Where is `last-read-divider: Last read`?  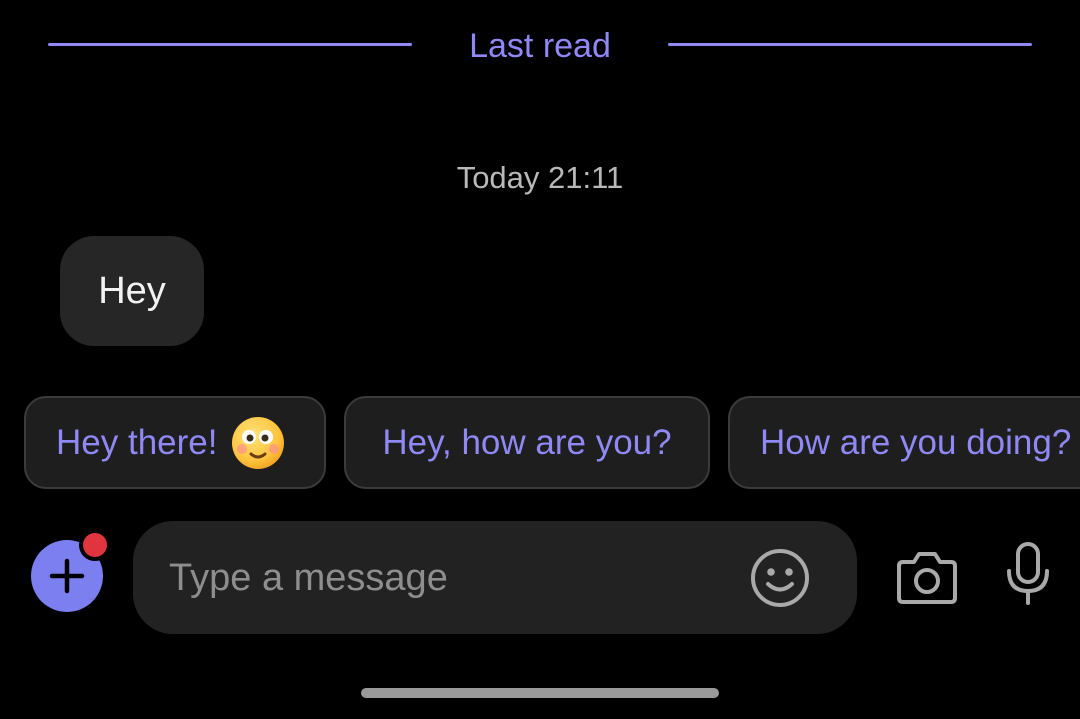 last-read-divider: Last read is located at coordinates (540, 45).